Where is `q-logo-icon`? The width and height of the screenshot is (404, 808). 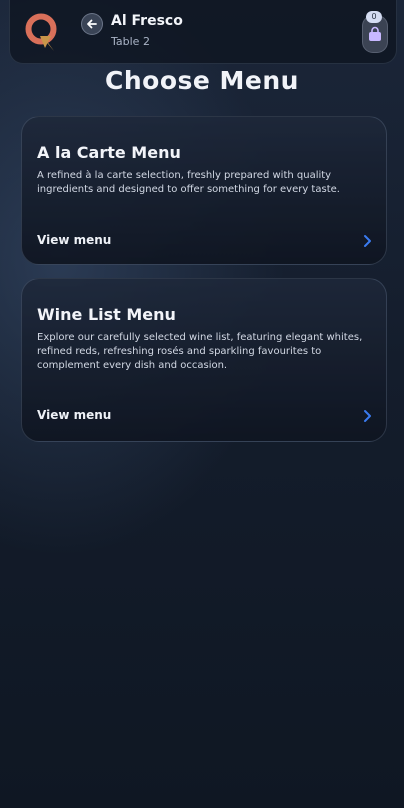
q-logo-icon is located at coordinates (43, 33).